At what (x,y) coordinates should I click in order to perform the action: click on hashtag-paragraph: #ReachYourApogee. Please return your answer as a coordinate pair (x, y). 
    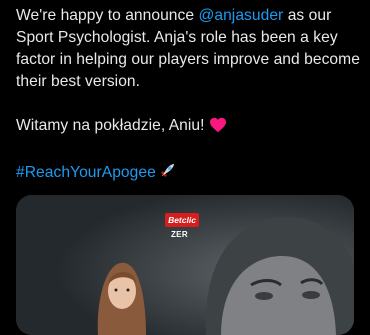
    Looking at the image, I should click on (191, 174).